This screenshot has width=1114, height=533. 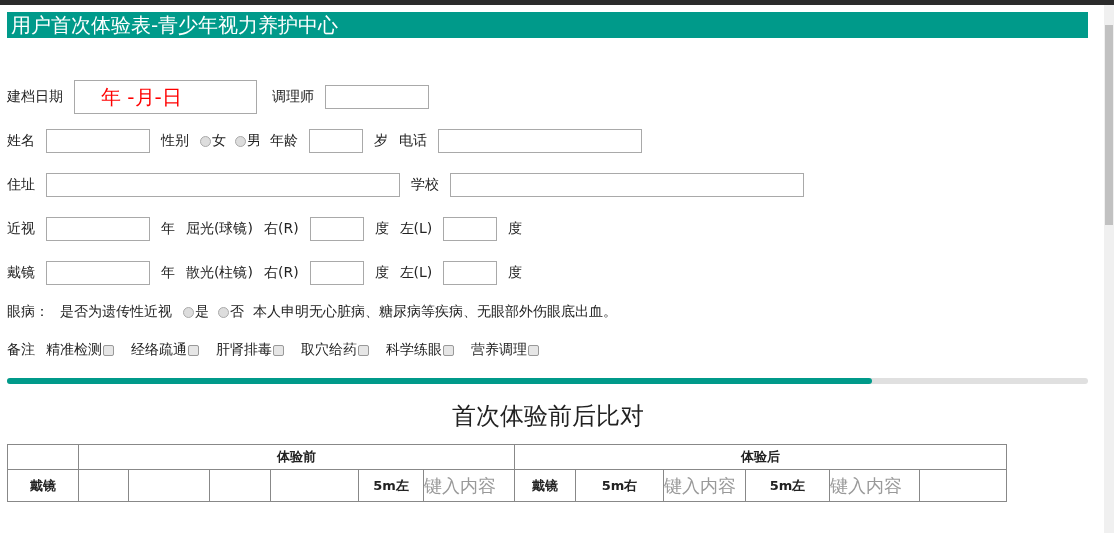 I want to click on field-label: 是否为遗传性近视, so click(x=116, y=312).